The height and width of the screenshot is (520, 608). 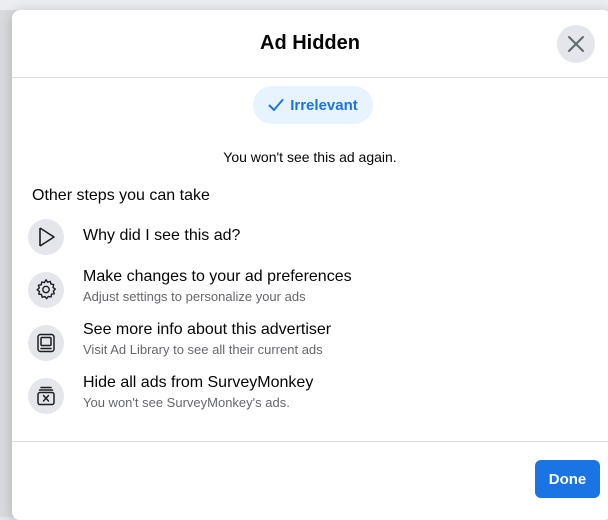 I want to click on option-subtitle: You won't see SurveyMonkey's ads., so click(x=186, y=402).